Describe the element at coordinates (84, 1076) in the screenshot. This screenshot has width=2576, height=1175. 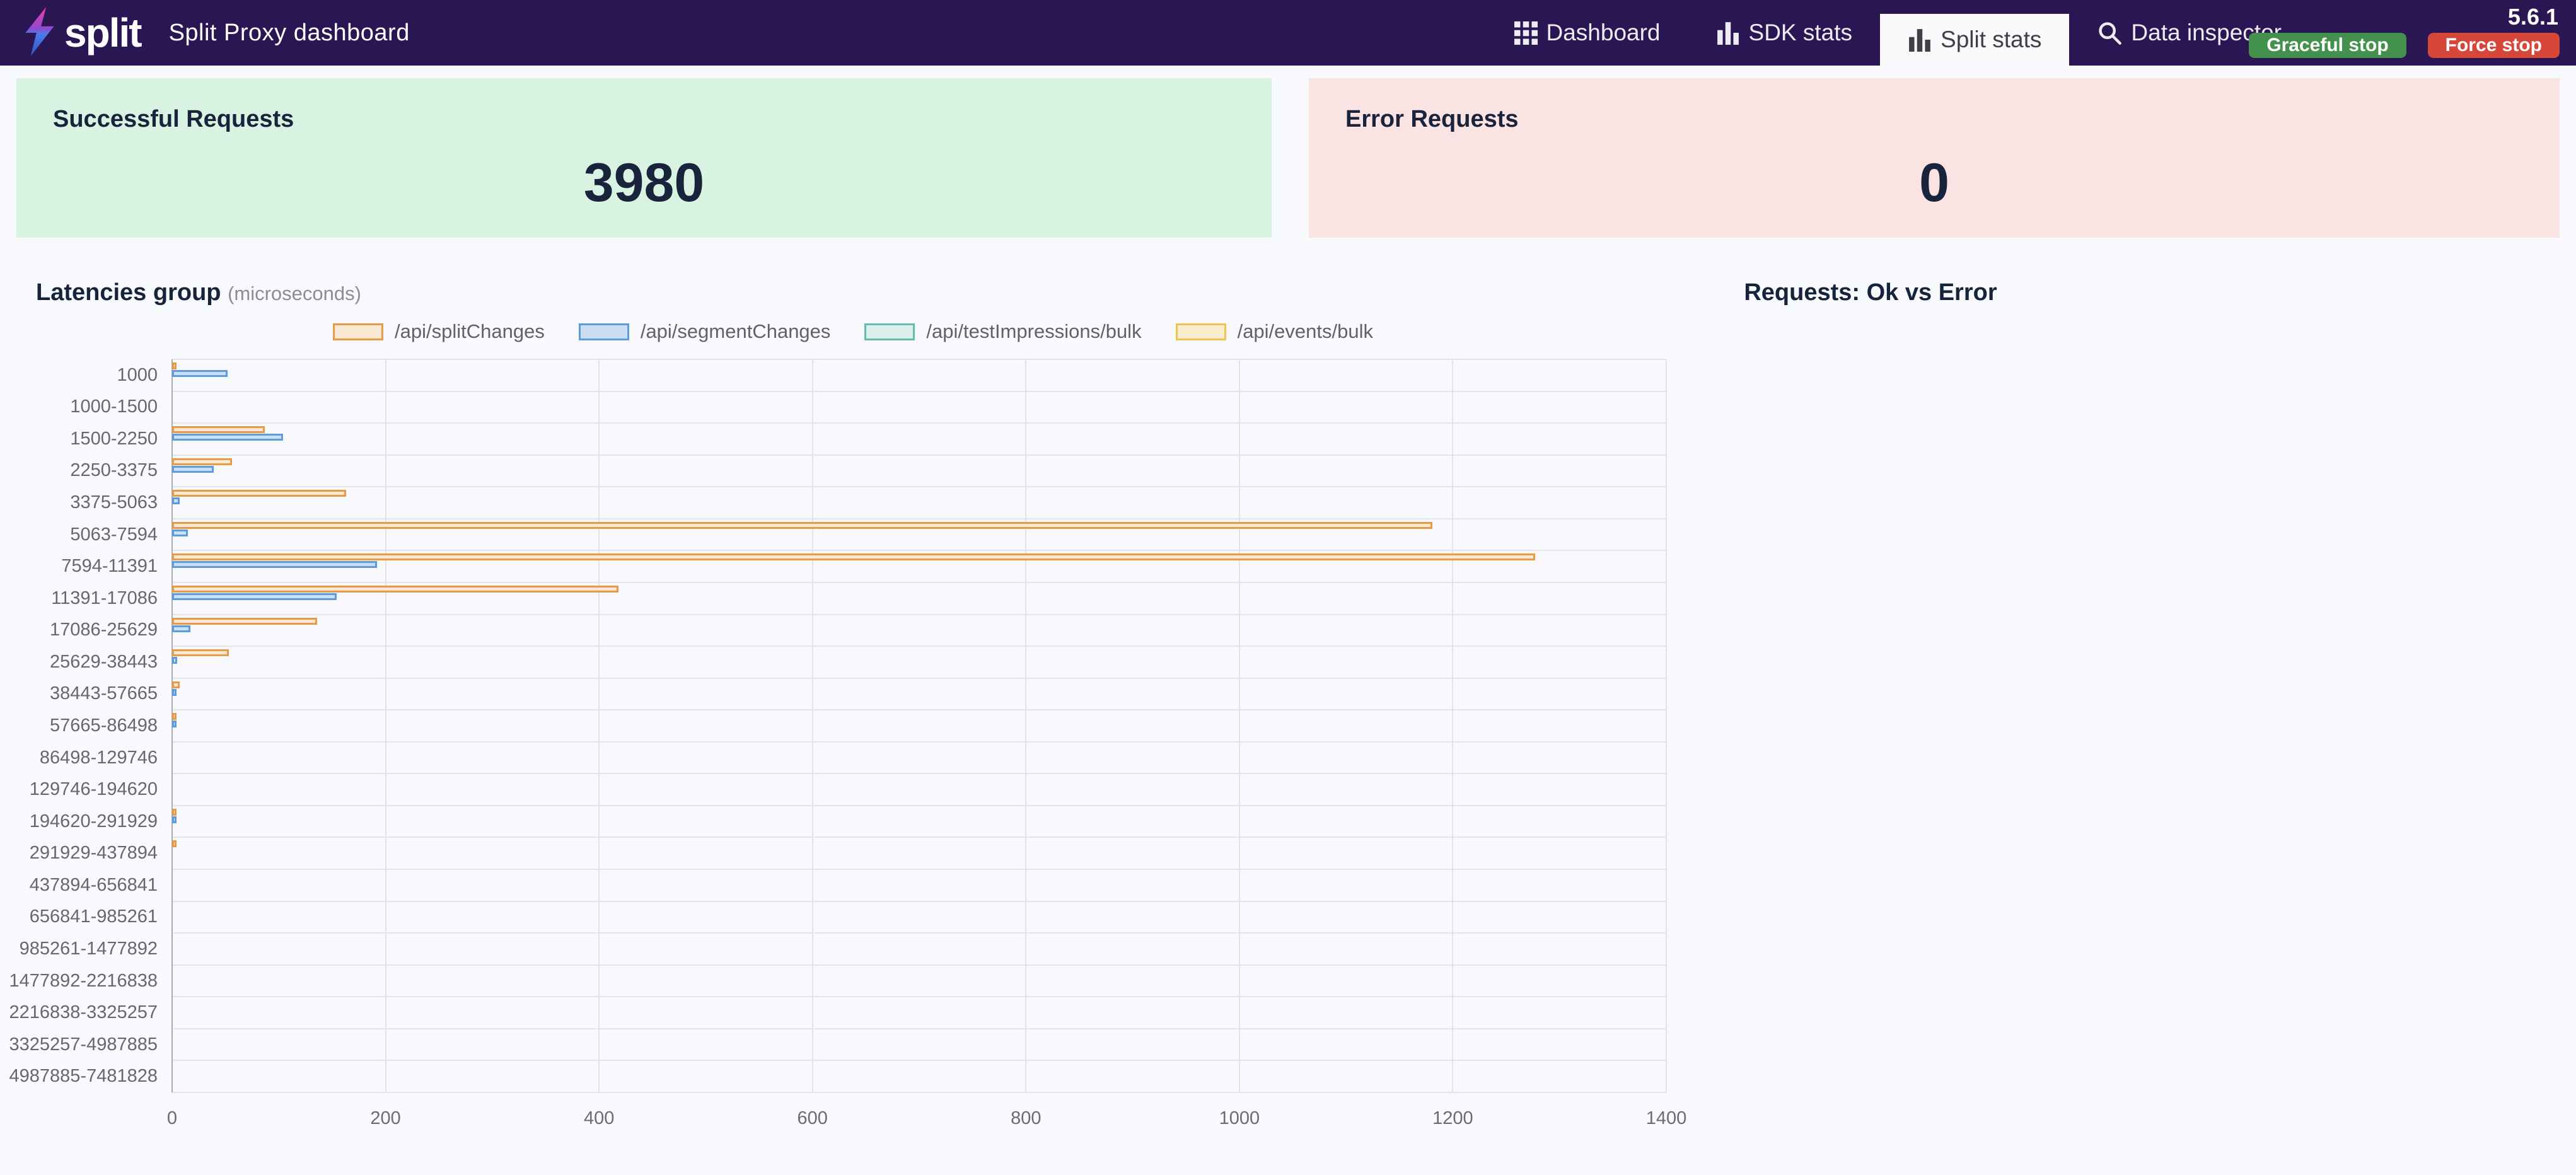
I see `y-tick-label: 4987885-7481828` at that location.